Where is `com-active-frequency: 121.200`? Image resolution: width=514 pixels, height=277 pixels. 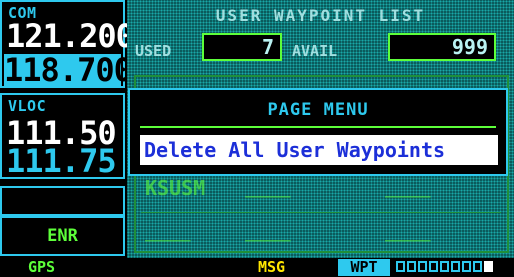 com-active-frequency: 121.200 is located at coordinates (70, 36).